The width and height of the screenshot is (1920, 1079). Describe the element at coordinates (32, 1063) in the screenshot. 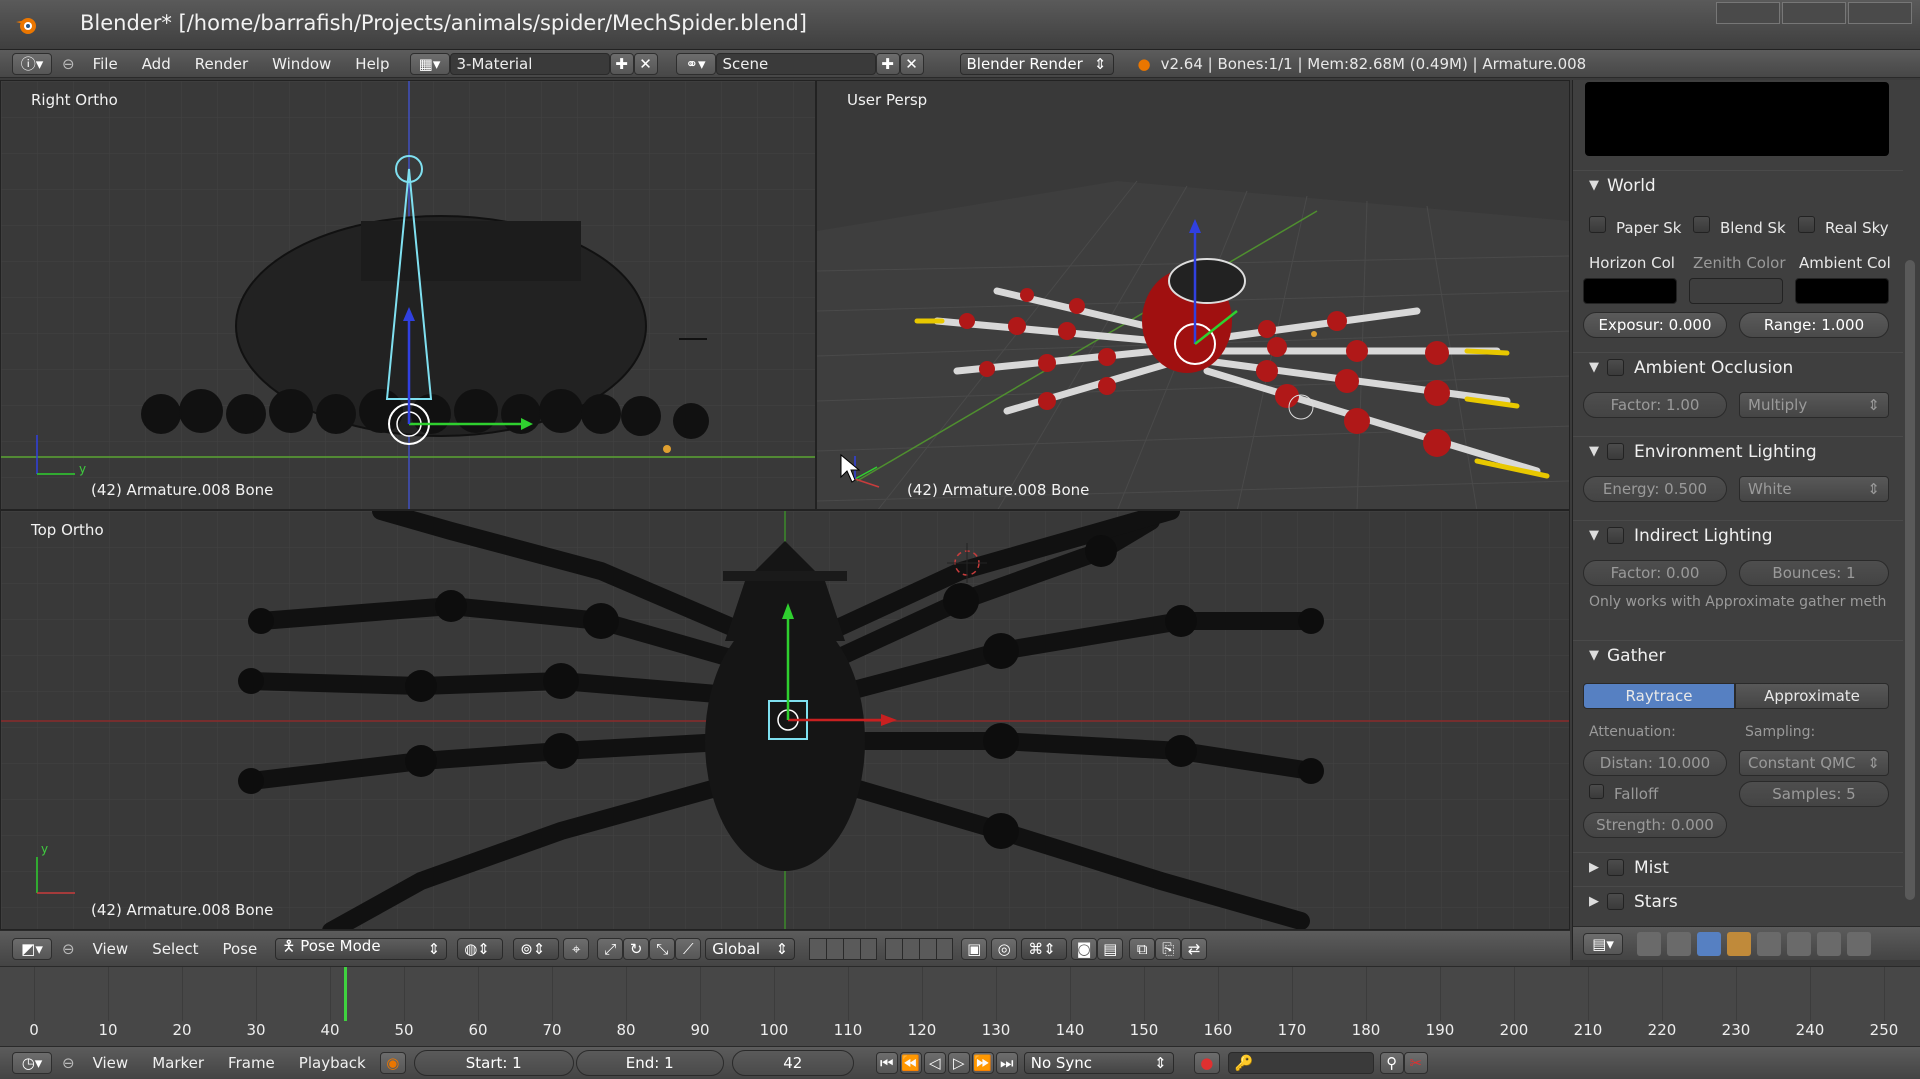

I see `editor-type-button: ◷▾` at that location.